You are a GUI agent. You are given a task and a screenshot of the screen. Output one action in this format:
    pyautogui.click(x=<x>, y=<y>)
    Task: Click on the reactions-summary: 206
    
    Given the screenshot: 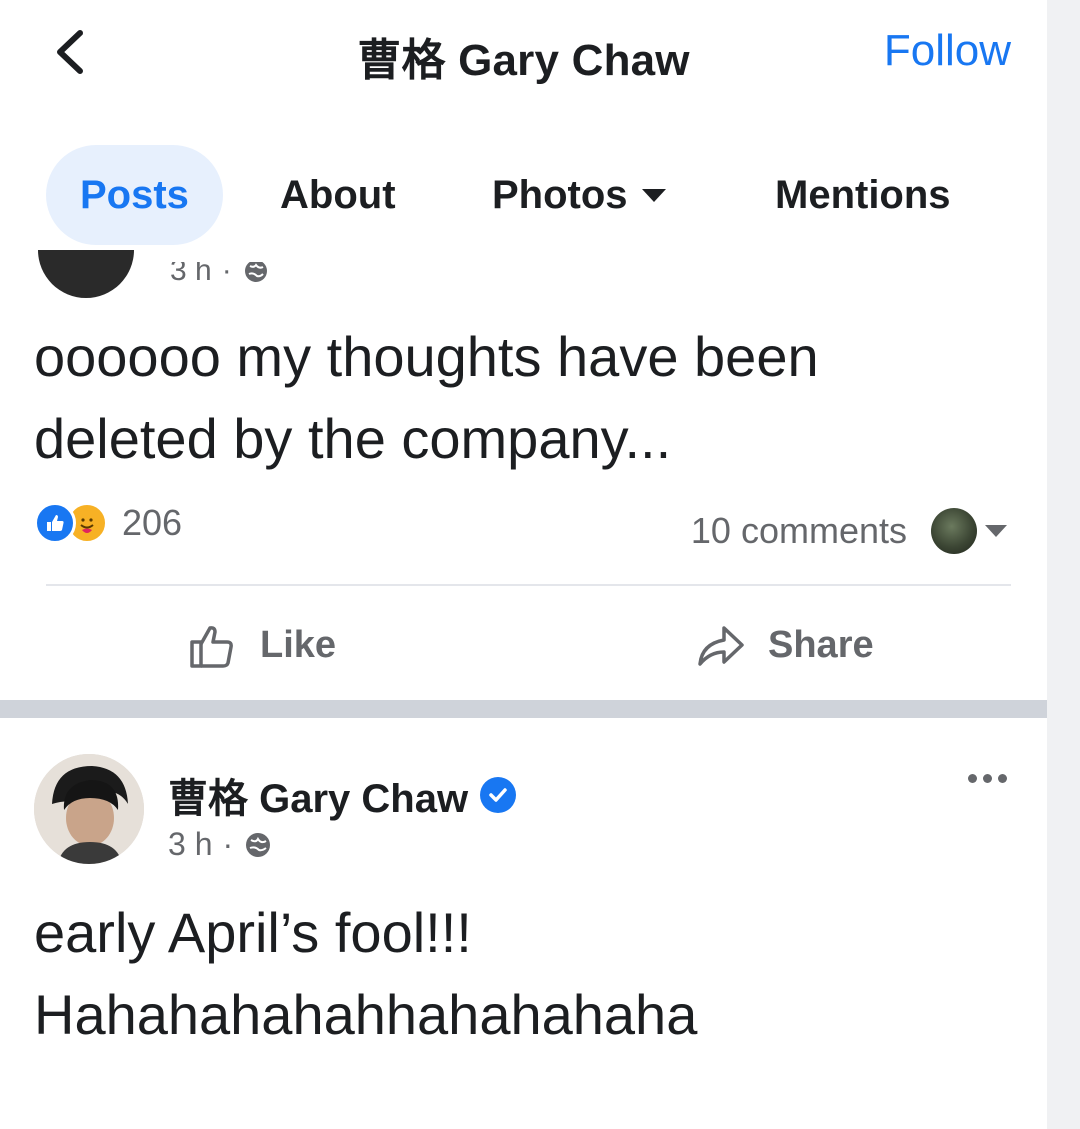 What is the action you would take?
    pyautogui.click(x=108, y=523)
    